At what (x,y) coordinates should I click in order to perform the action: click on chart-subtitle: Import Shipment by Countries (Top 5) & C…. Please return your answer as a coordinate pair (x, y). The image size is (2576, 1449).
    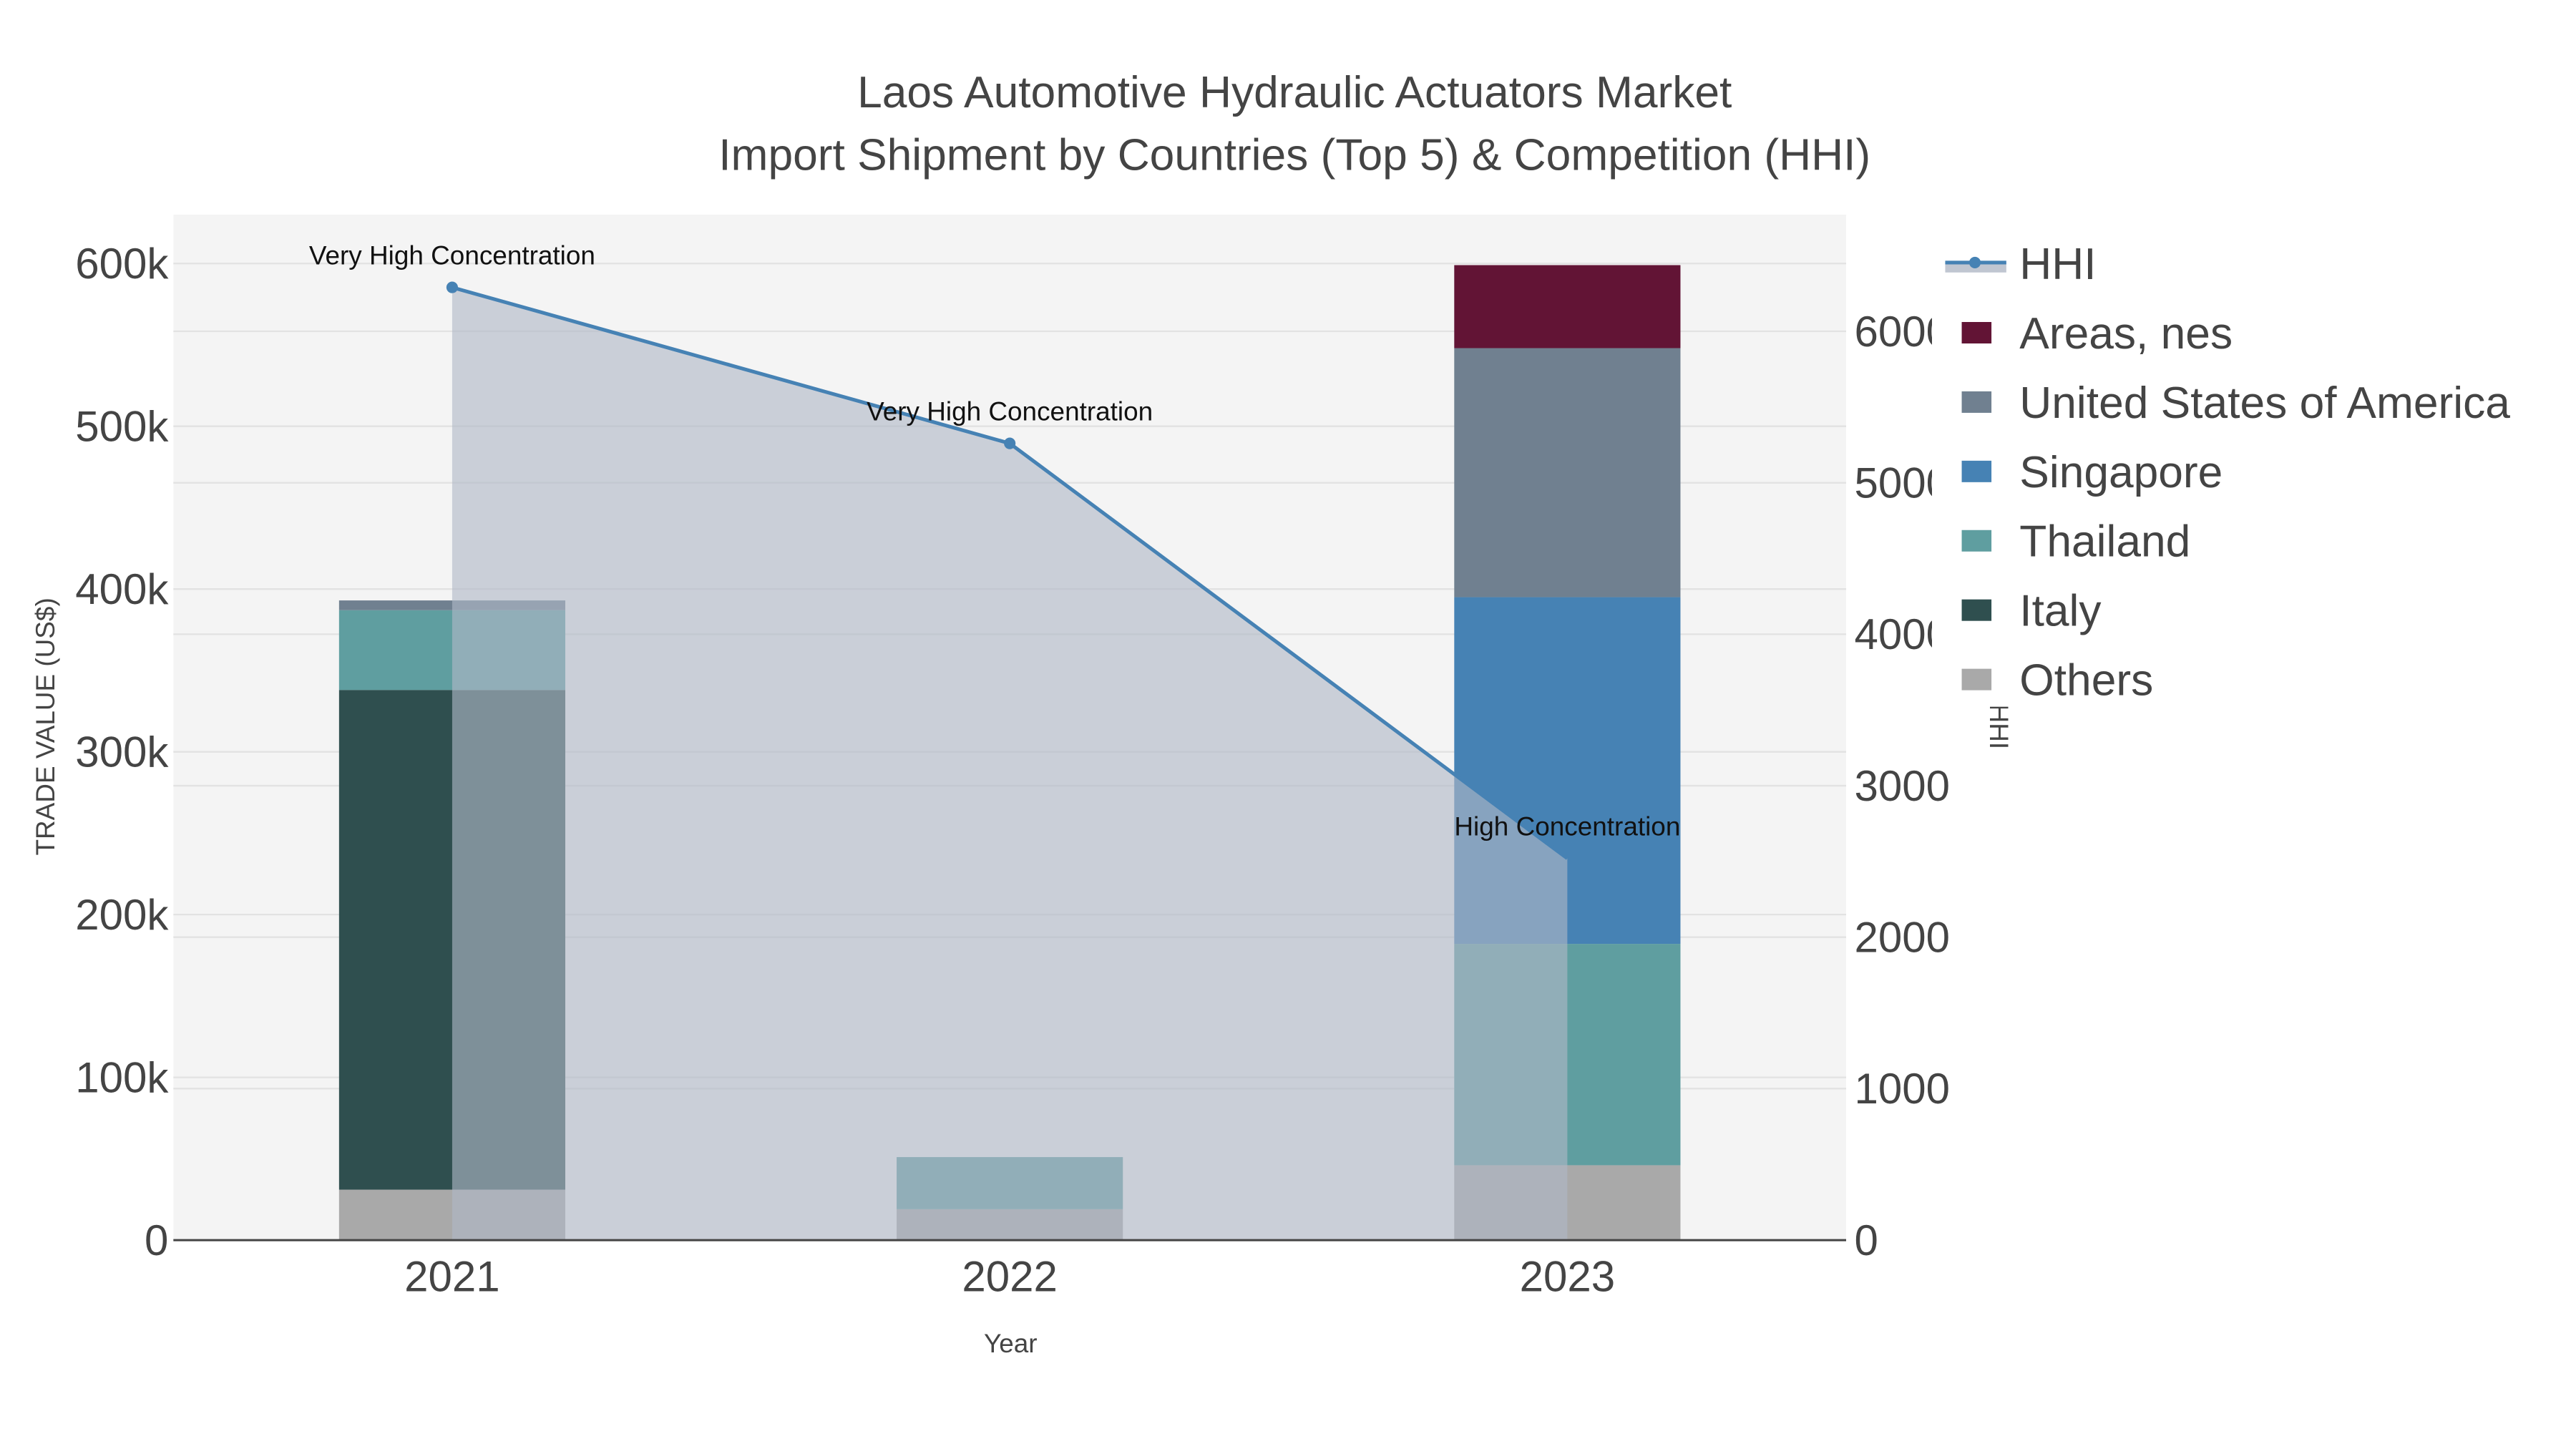
    Looking at the image, I should click on (1294, 155).